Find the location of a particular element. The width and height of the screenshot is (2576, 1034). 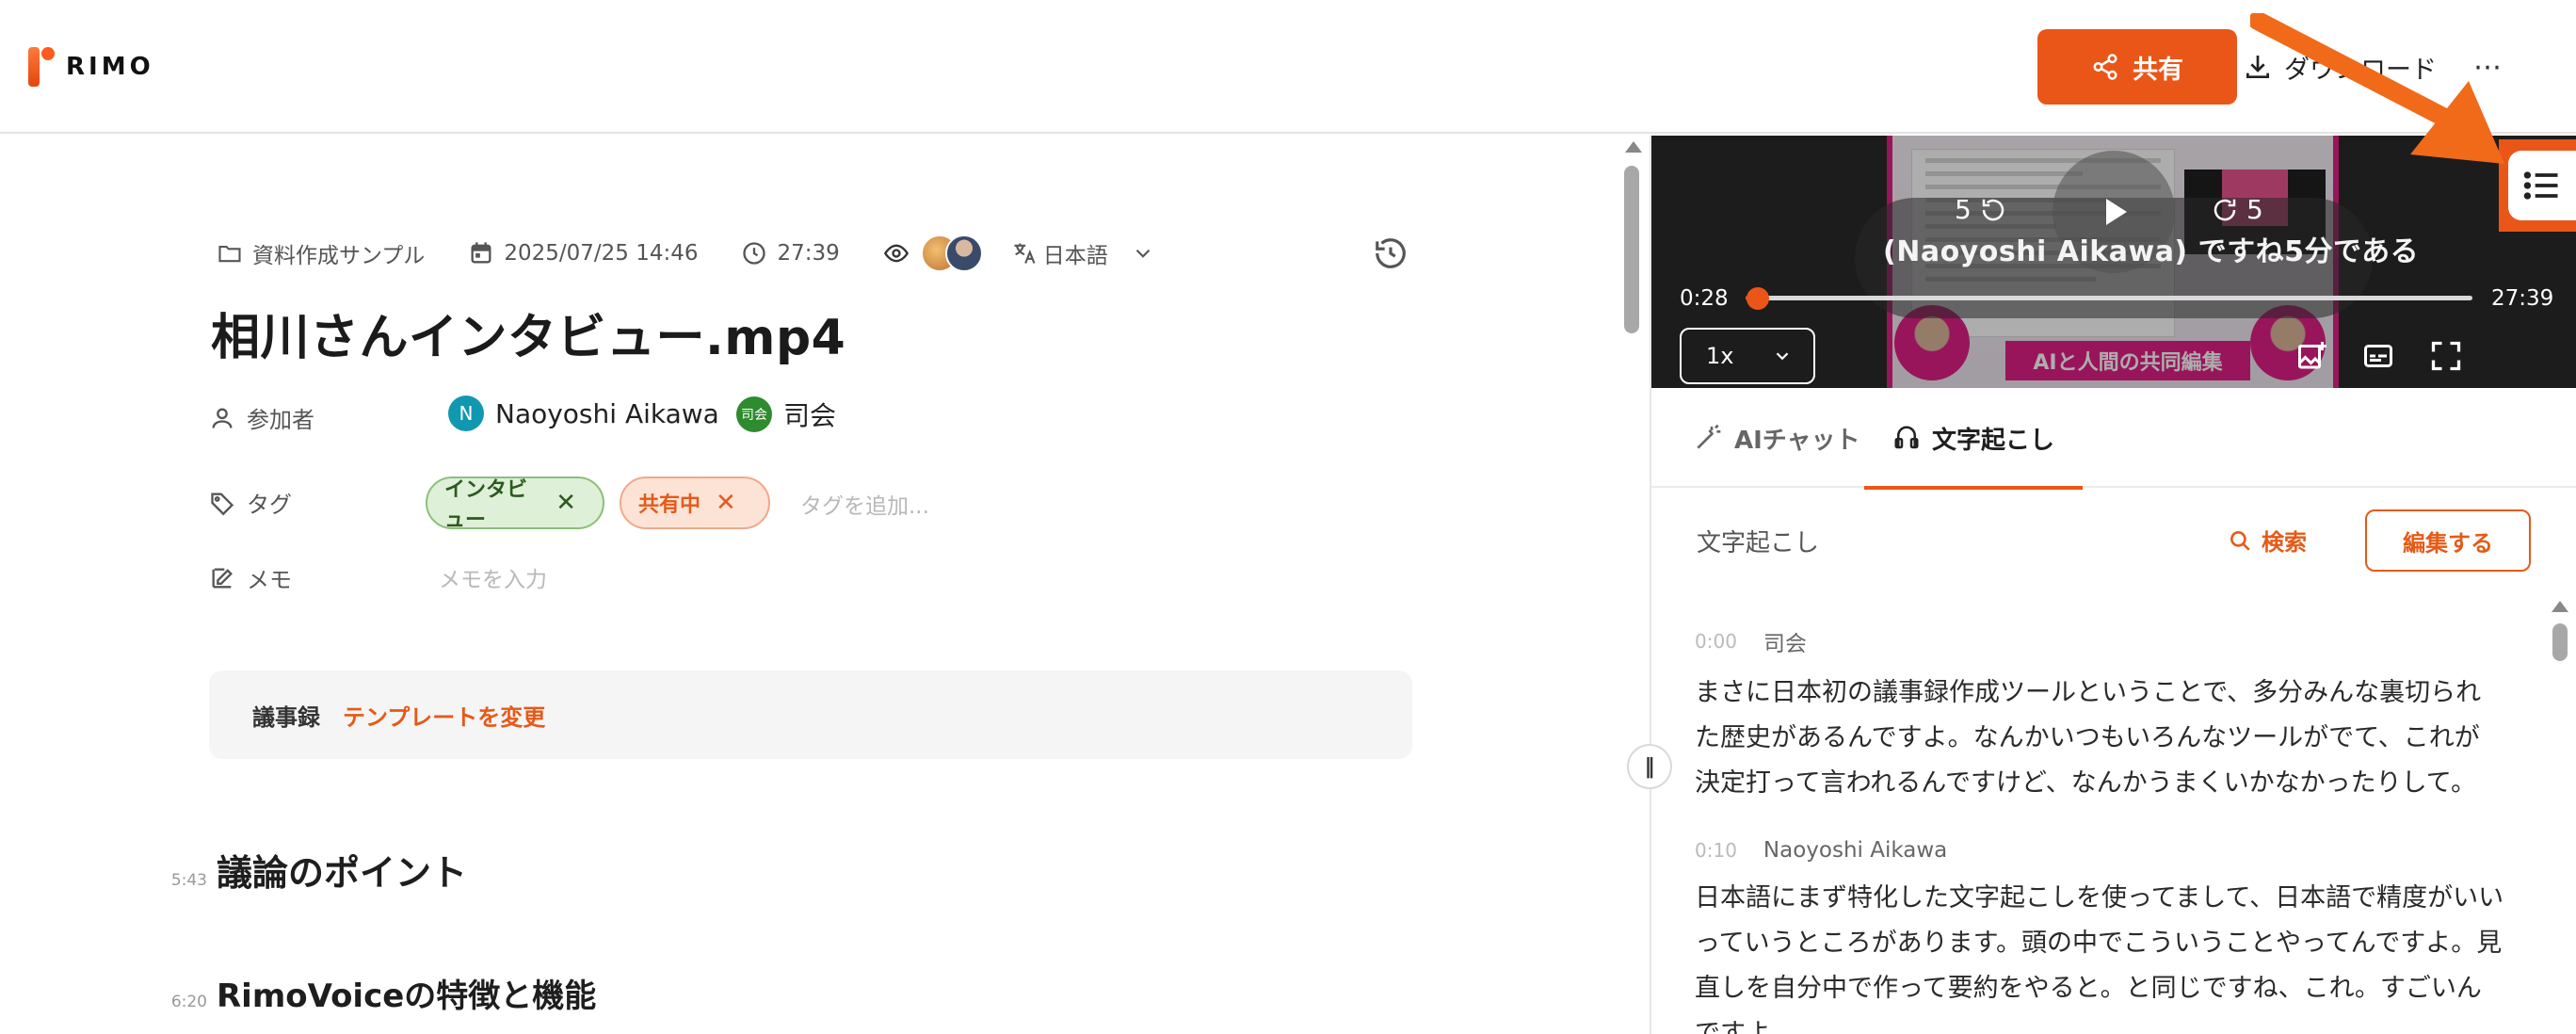

tab-transcript-label: 文字起こし is located at coordinates (1993, 440).